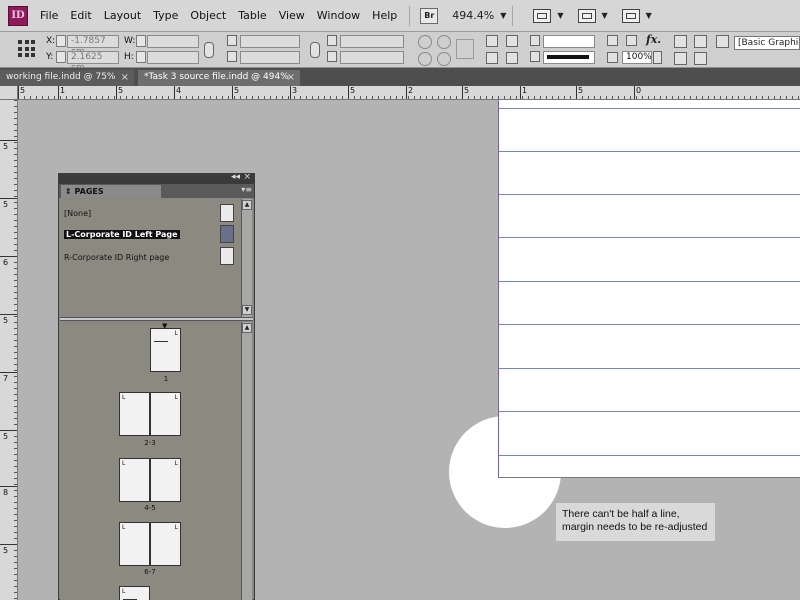  Describe the element at coordinates (338, 16) in the screenshot. I see `menu-window: Window` at that location.